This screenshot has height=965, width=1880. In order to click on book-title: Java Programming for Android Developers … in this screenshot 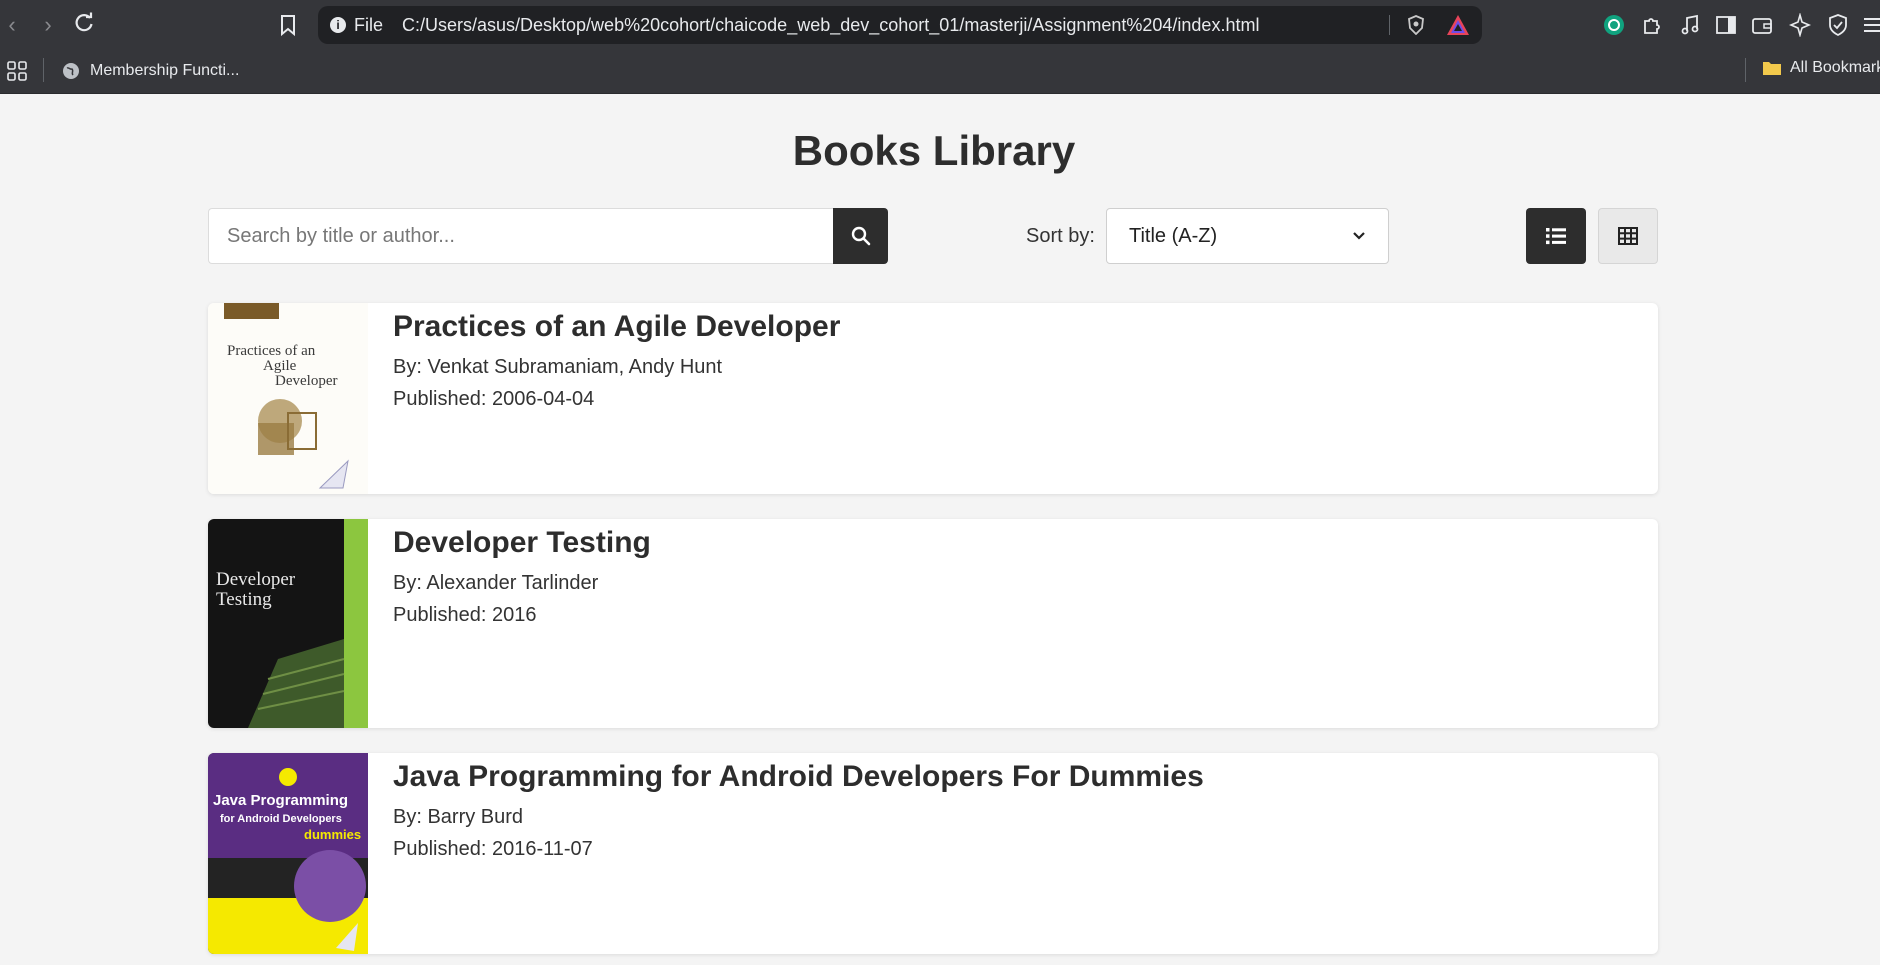, I will do `click(798, 777)`.